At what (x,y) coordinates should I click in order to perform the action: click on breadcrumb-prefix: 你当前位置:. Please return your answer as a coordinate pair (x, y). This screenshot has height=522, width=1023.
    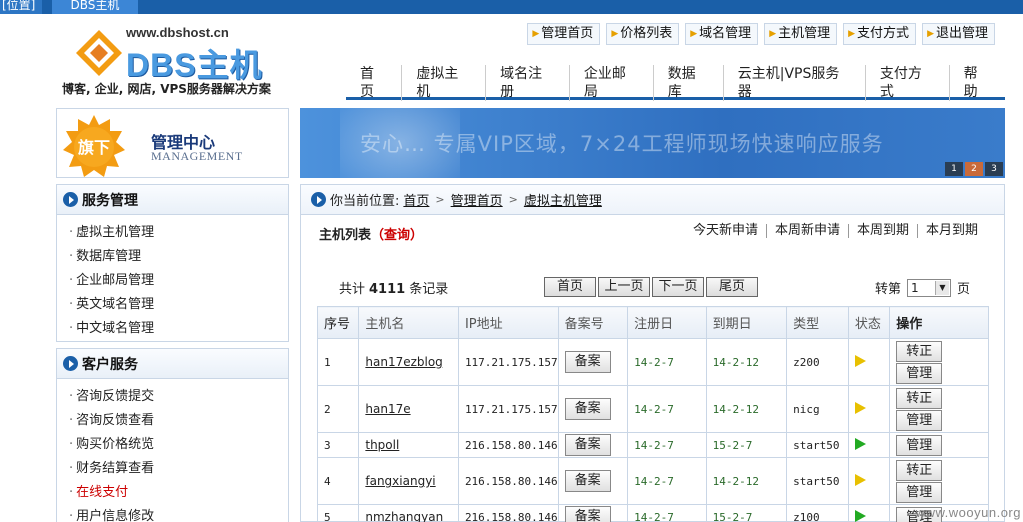
    Looking at the image, I should click on (365, 201).